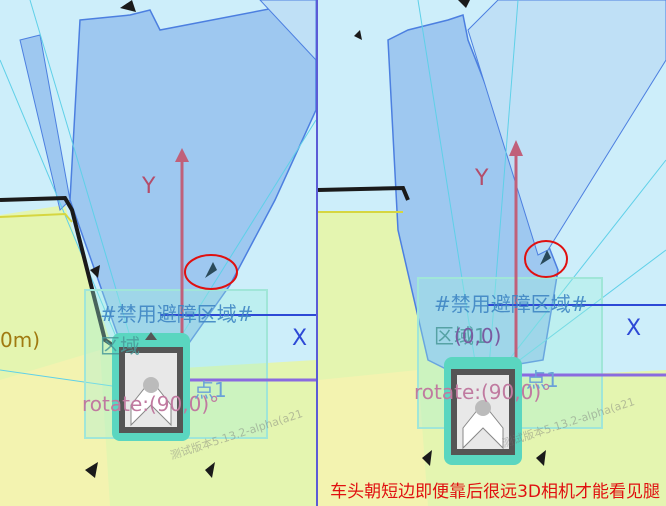 The height and width of the screenshot is (506, 666). I want to click on caption-text: 车头朝短边即便靠后很远3D相机才能看见腿, so click(495, 492).